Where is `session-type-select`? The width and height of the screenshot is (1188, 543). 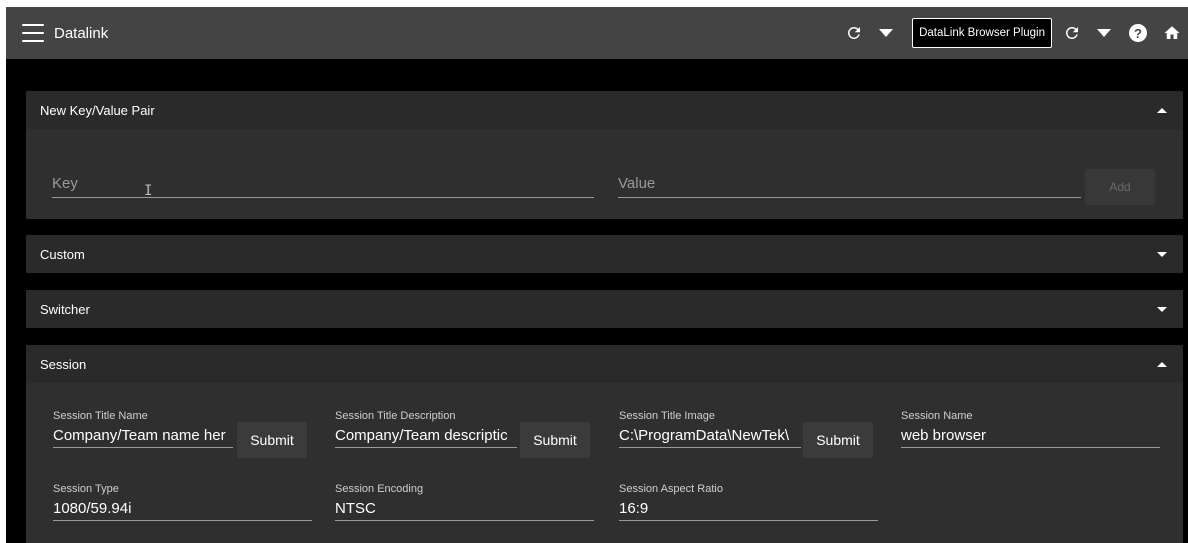
session-type-select is located at coordinates (182, 508).